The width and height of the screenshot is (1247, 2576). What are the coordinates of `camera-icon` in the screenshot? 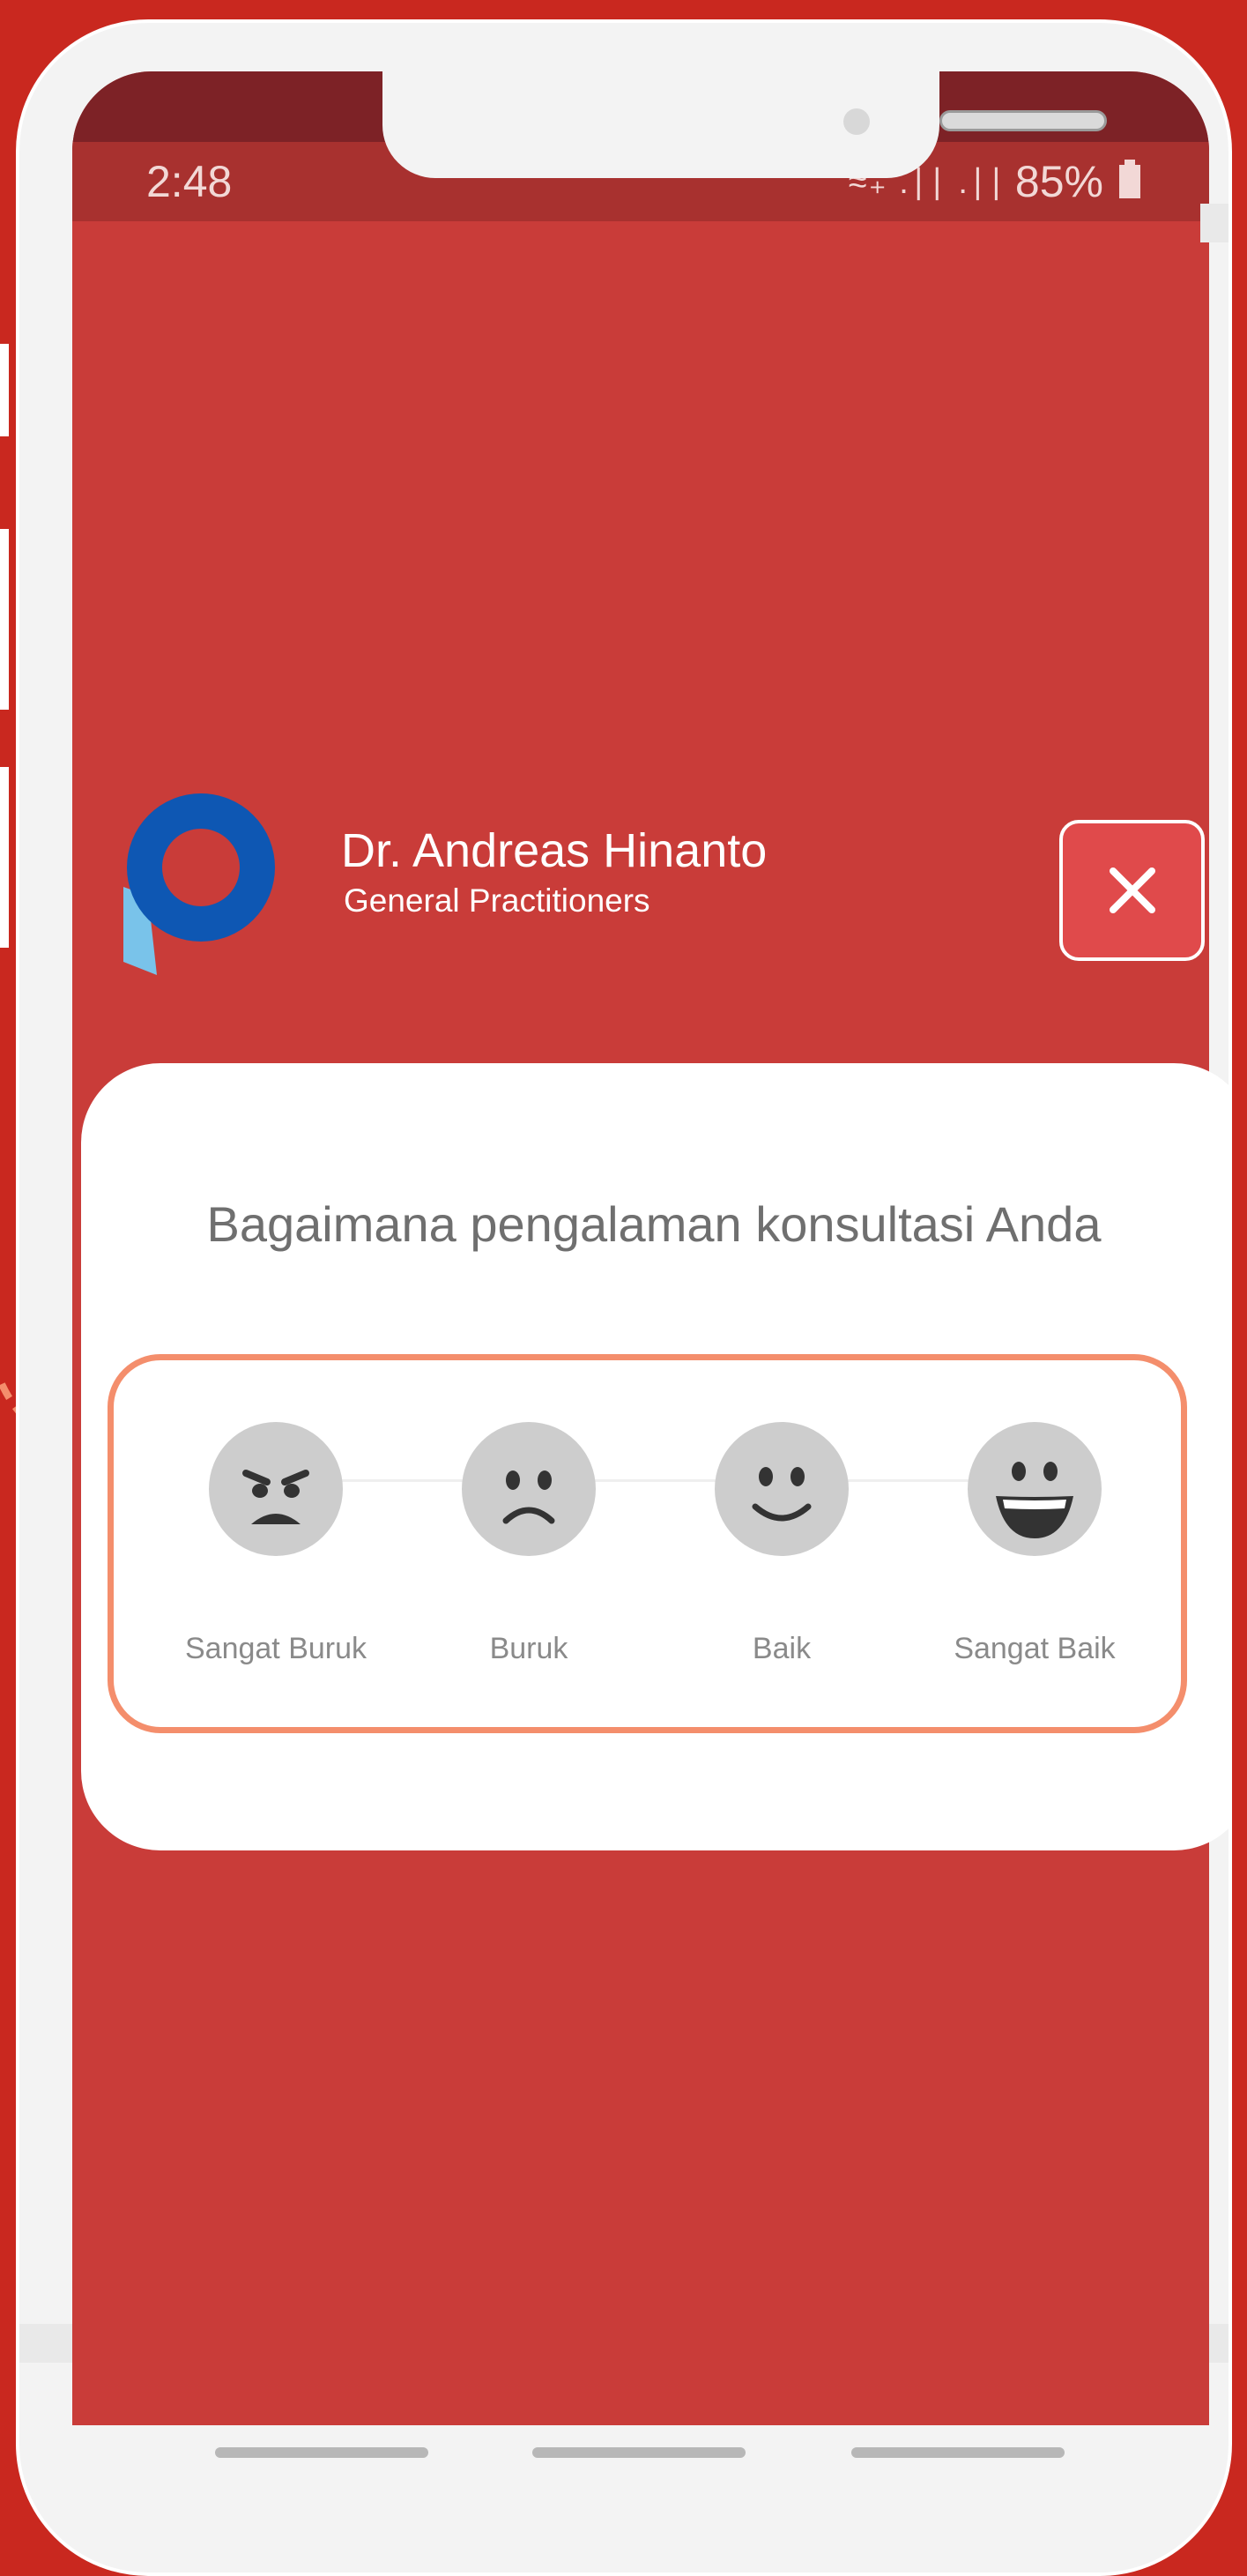 It's located at (856, 122).